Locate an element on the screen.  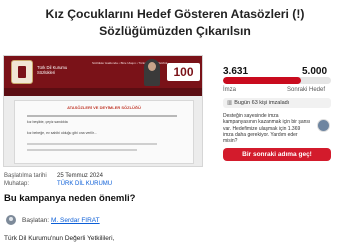
chart-icon: ▥ is located at coordinates (230, 103).